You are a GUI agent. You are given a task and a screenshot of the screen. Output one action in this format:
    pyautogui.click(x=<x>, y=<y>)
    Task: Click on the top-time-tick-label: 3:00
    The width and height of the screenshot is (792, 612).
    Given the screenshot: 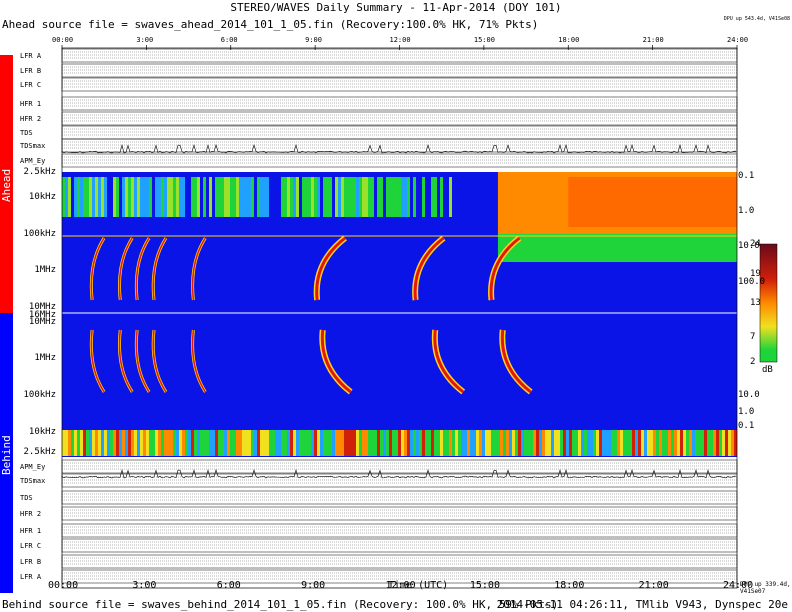 What is the action you would take?
    pyautogui.click(x=145, y=40)
    